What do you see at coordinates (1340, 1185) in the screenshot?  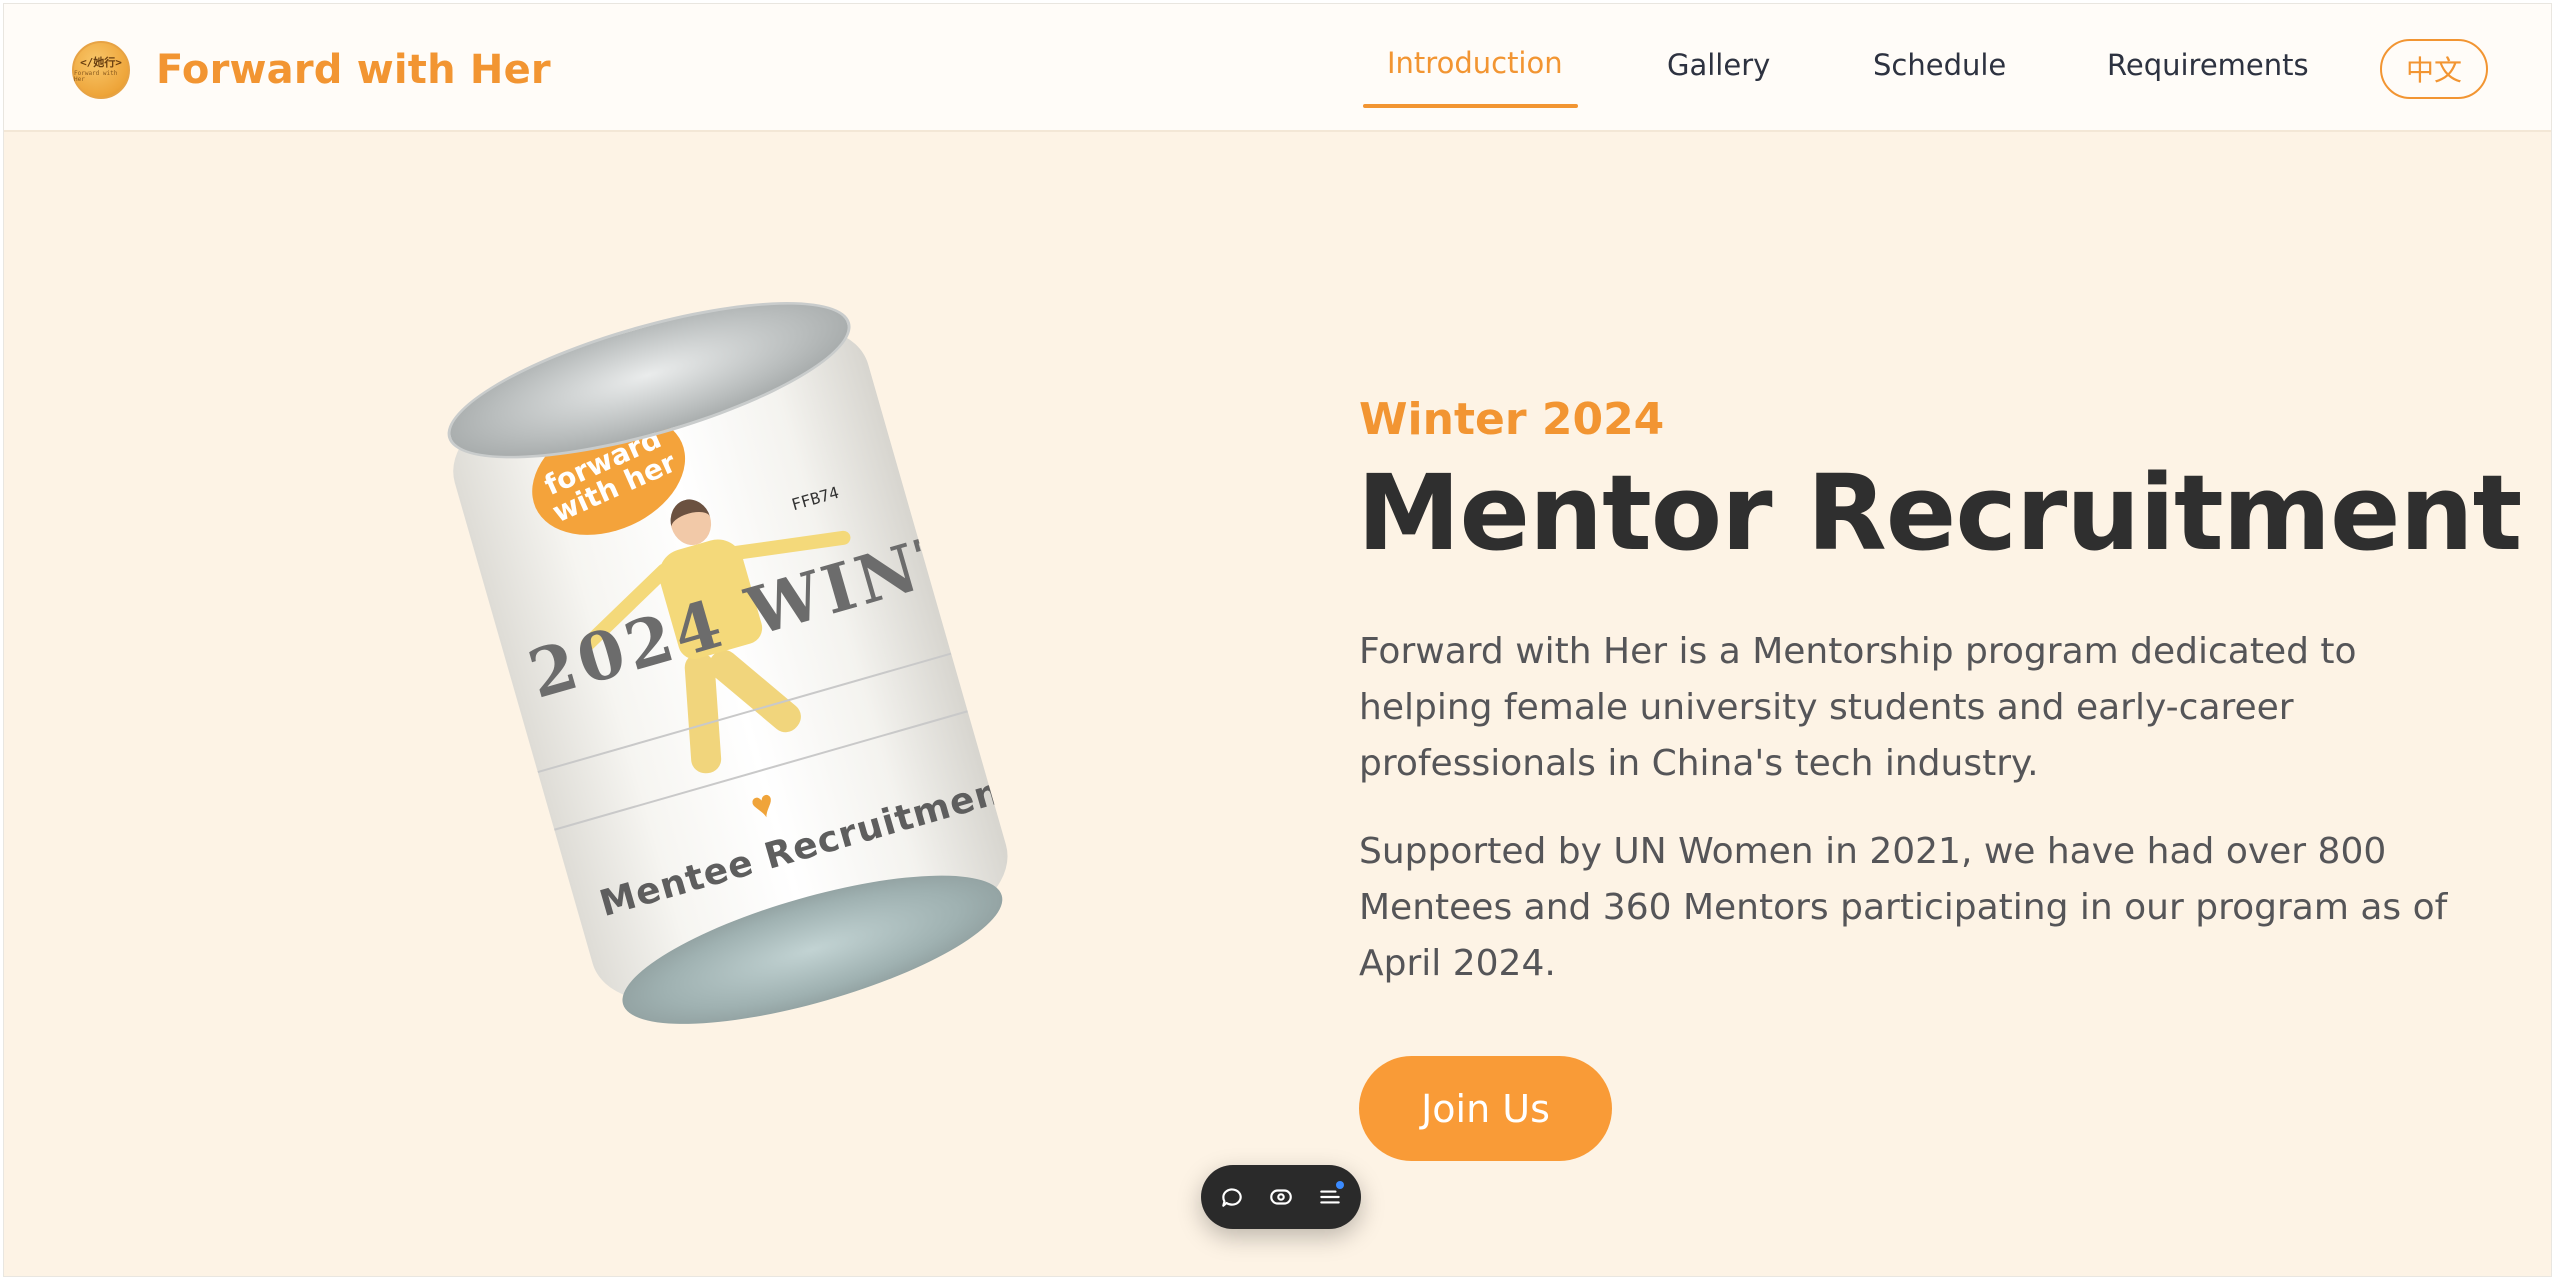 I see `notification-dot` at bounding box center [1340, 1185].